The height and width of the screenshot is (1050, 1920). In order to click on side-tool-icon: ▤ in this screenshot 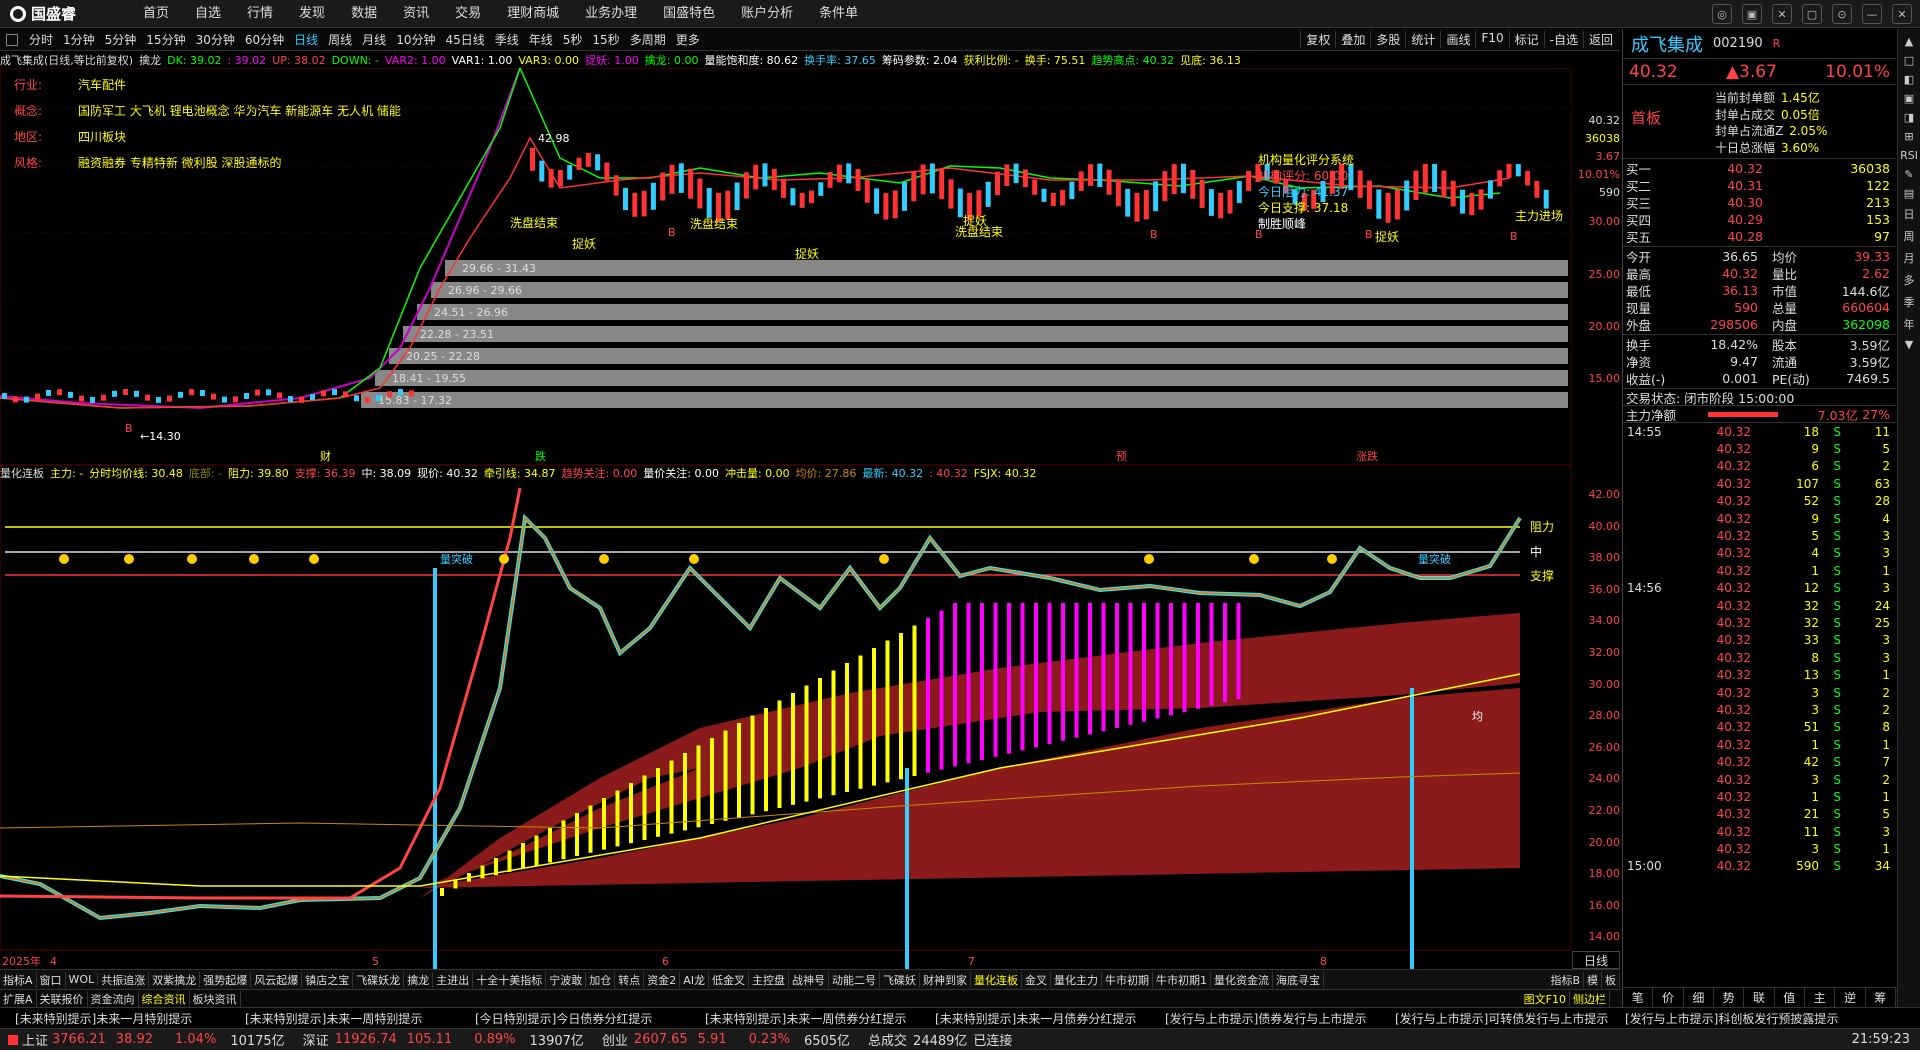, I will do `click(1909, 193)`.